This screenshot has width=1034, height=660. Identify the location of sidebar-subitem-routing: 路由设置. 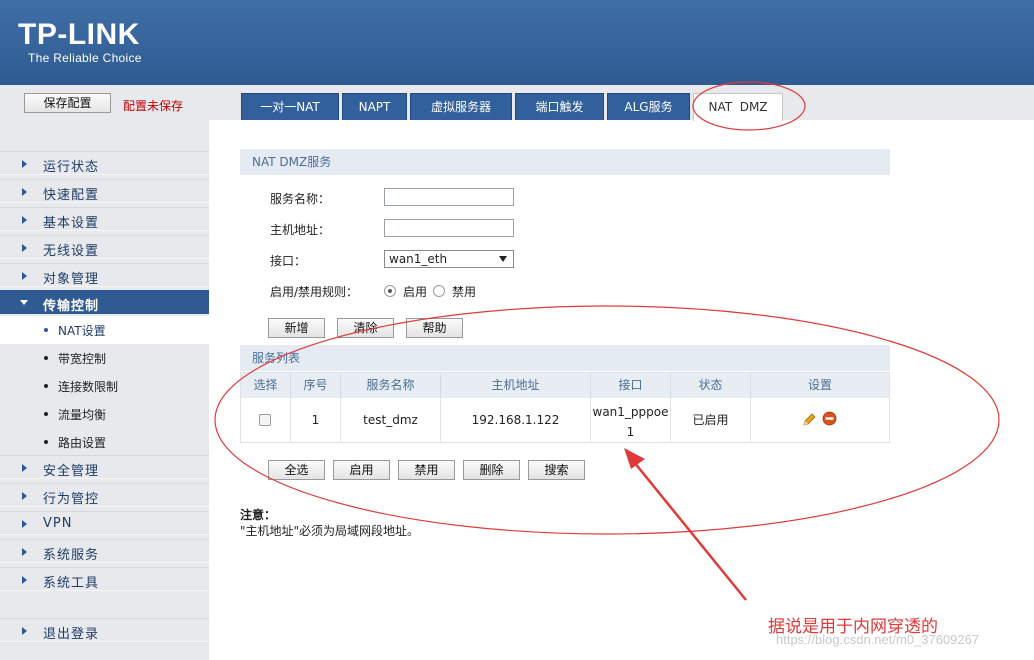
(104, 442).